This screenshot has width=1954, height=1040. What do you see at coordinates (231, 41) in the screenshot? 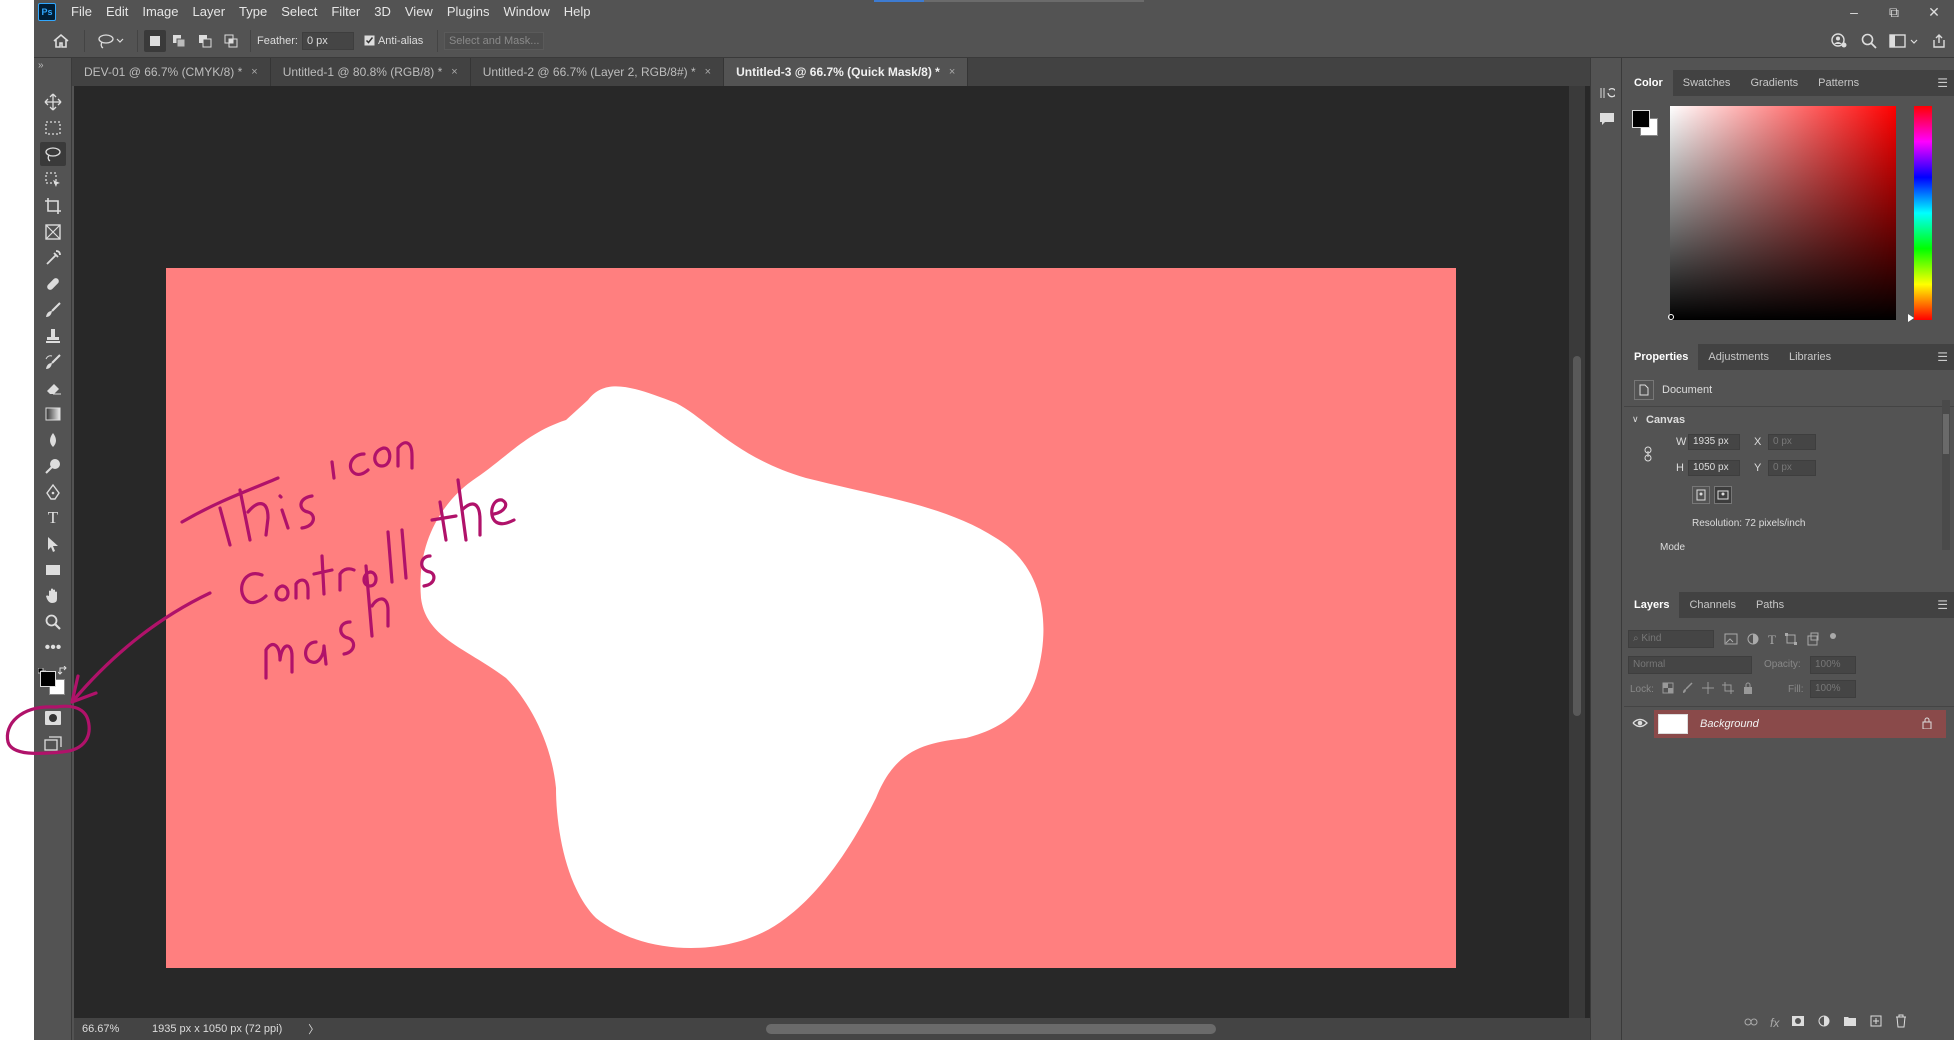
I see `intersect-selection-icon` at bounding box center [231, 41].